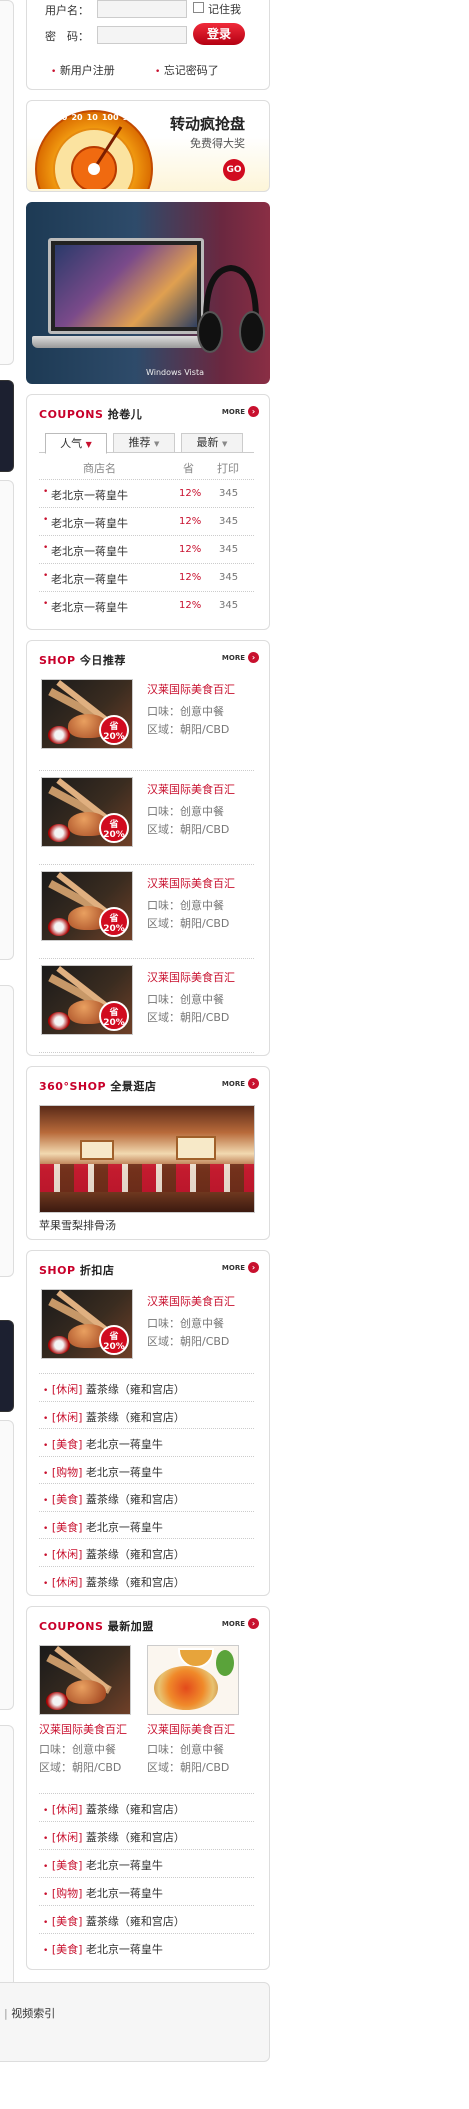 The image size is (469, 2109). I want to click on wheel-numbers: 40 30 20 10 100 90 80, so click(95, 117).